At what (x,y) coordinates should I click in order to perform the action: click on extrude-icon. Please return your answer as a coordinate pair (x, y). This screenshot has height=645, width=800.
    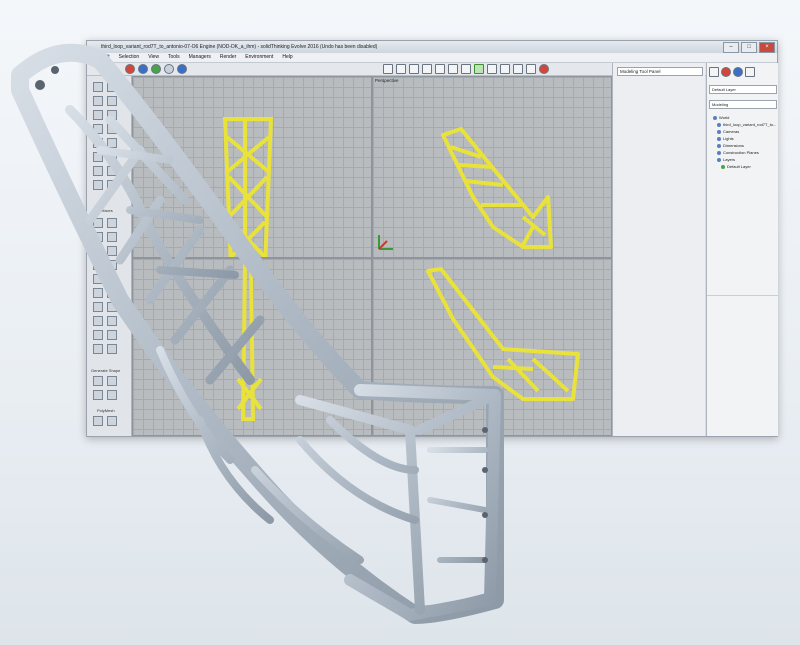
    Looking at the image, I should click on (98, 223).